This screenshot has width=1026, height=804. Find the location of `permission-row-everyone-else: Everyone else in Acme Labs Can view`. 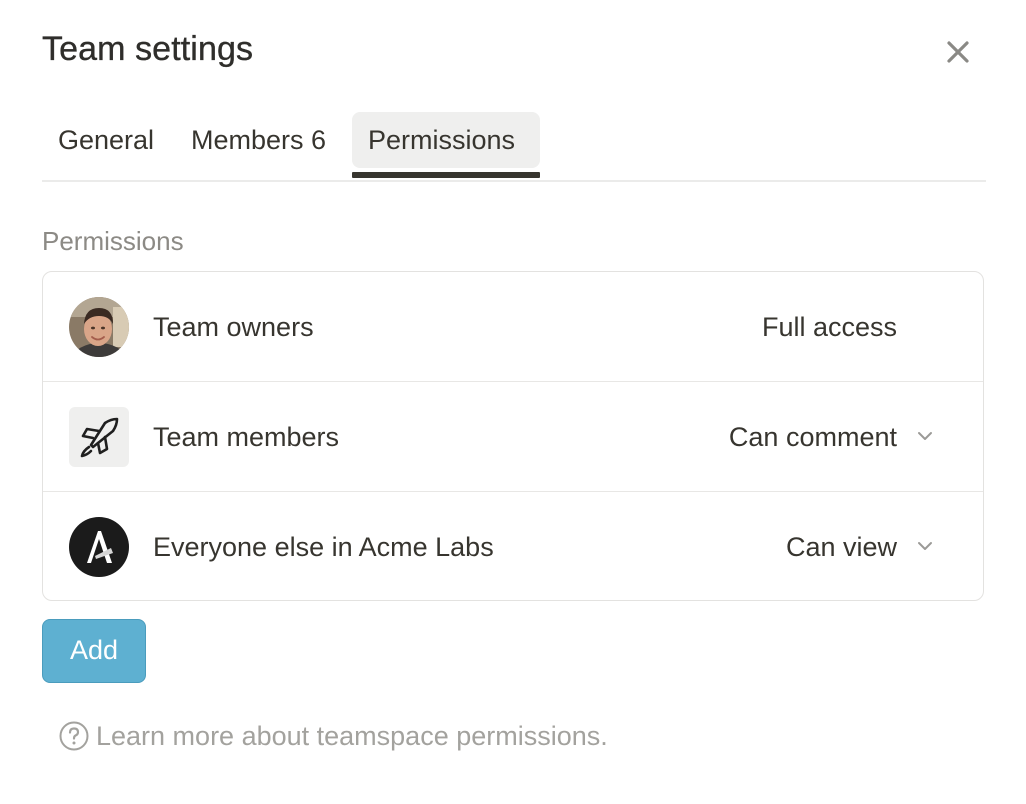

permission-row-everyone-else: Everyone else in Acme Labs Can view is located at coordinates (513, 546).